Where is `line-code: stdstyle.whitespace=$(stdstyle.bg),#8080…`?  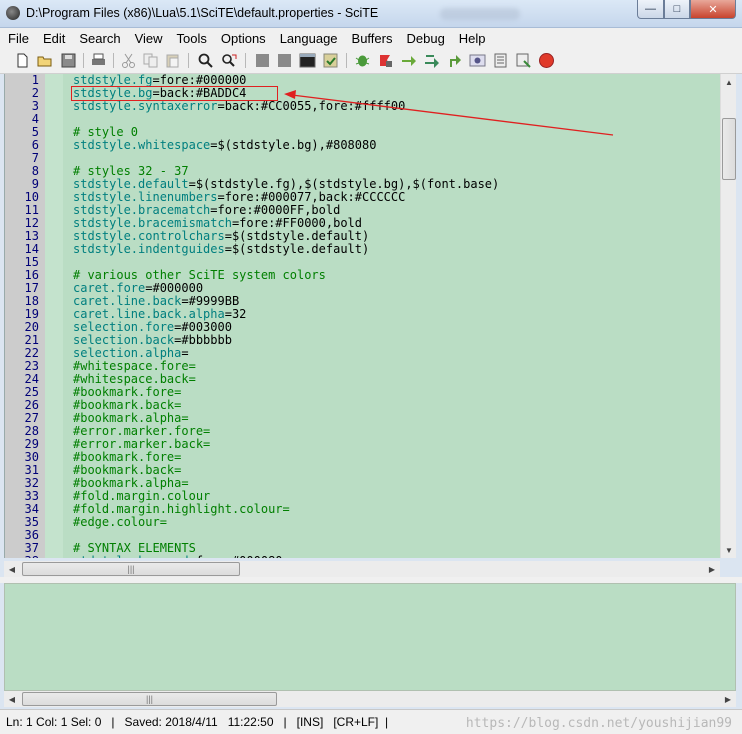 line-code: stdstyle.whitespace=$(stdstyle.bg),#8080… is located at coordinates (224, 145).